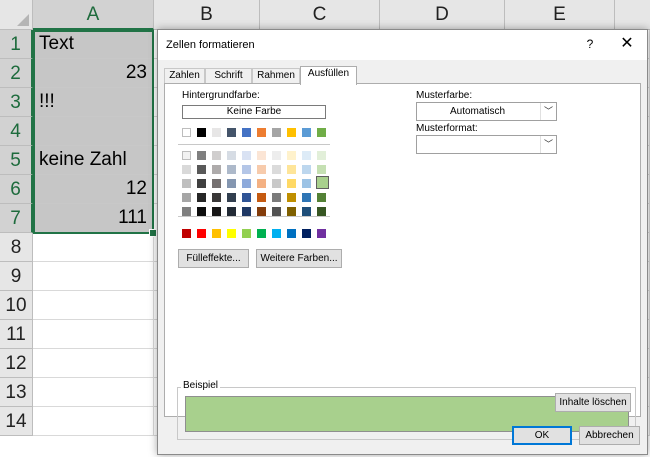  Describe the element at coordinates (93, 44) in the screenshot. I see `cell-a1: Text` at that location.